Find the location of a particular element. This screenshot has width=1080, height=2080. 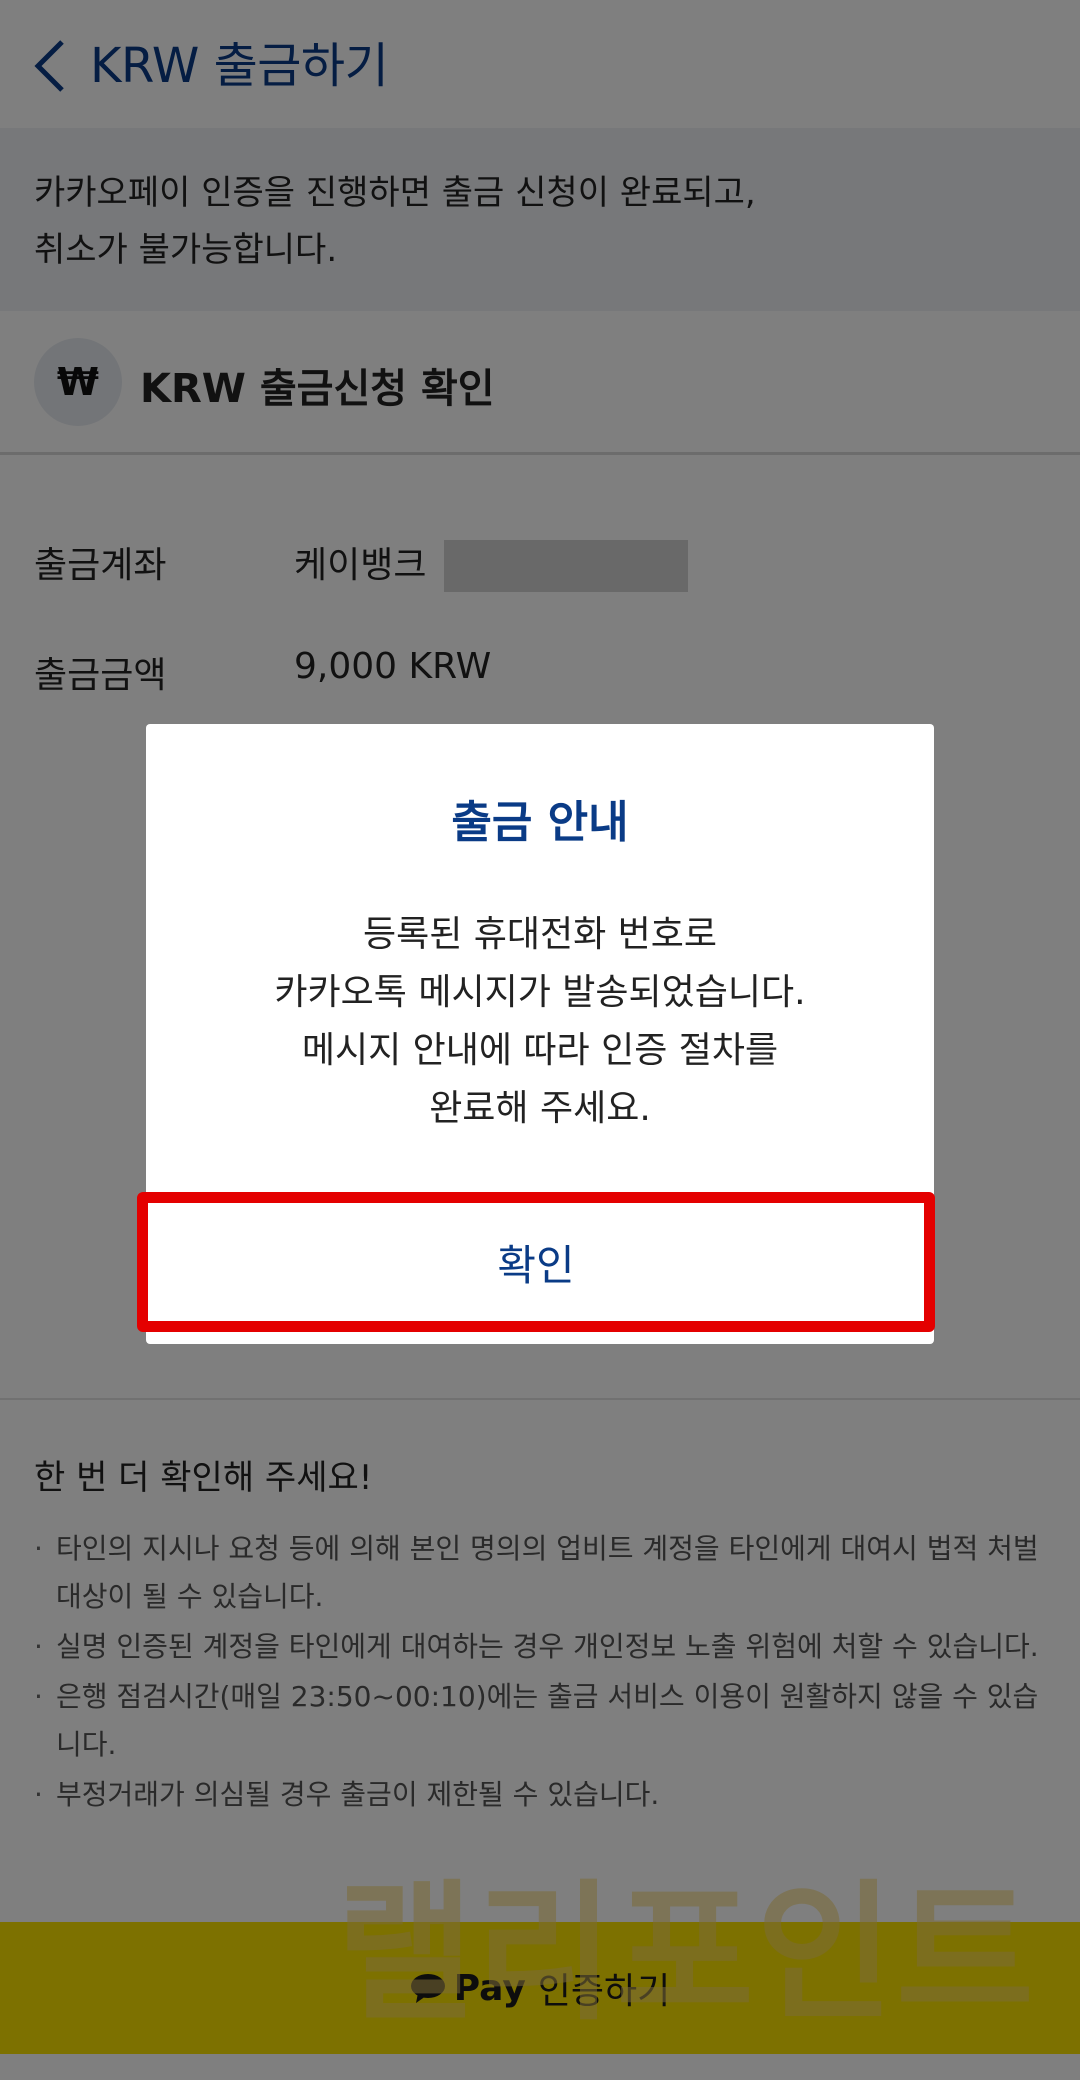

dialog-line-2: 카카오톡 메시지가 발송되었습니다. is located at coordinates (540, 992).